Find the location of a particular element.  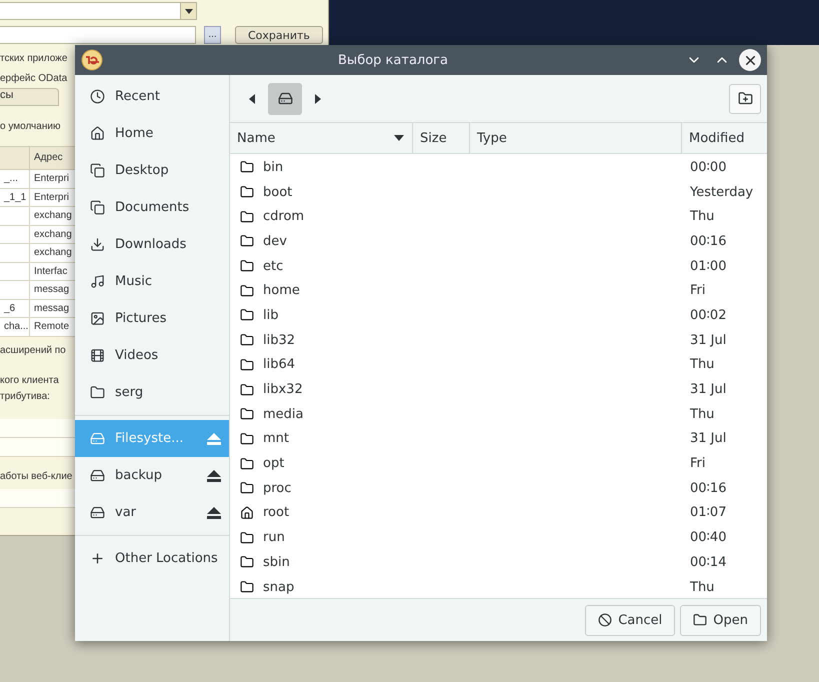

dropdown-arrow-icon is located at coordinates (188, 11).